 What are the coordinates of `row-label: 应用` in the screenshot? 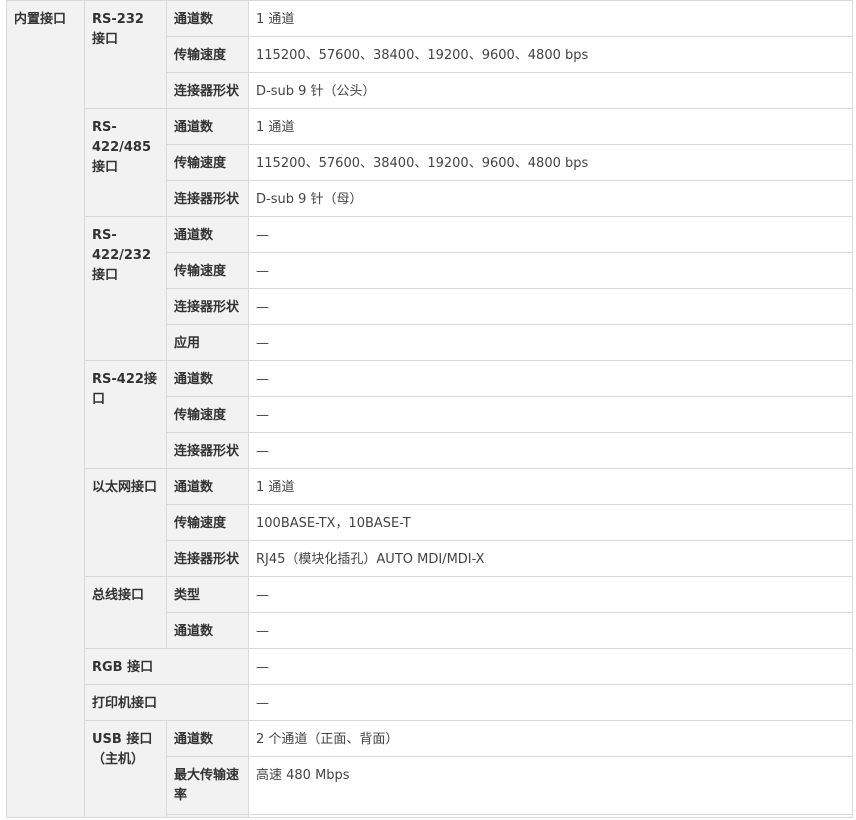 It's located at (207, 342).